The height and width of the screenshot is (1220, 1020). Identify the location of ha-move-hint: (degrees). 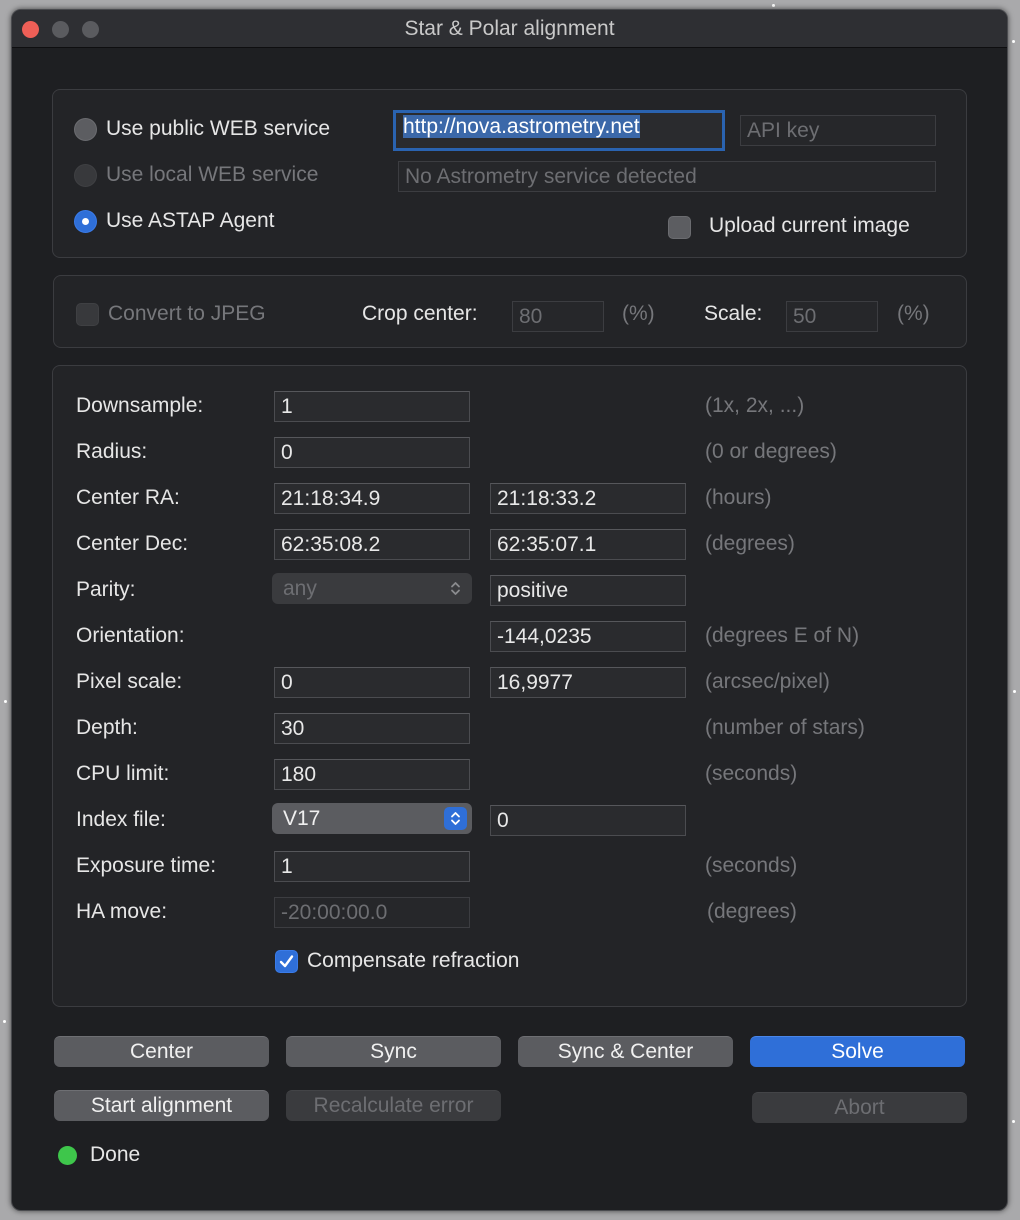
(752, 911).